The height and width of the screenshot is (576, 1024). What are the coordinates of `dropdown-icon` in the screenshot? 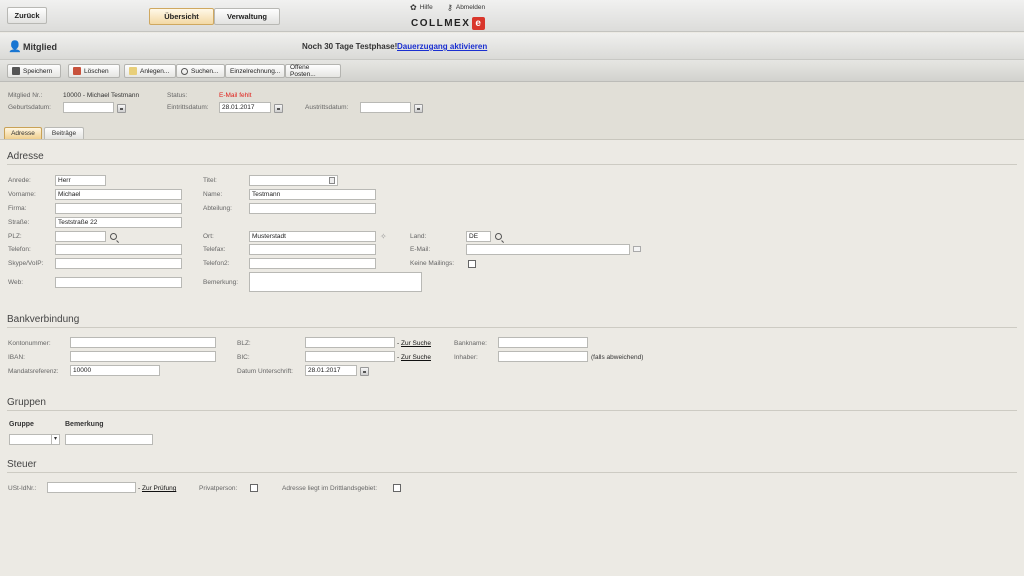 It's located at (332, 180).